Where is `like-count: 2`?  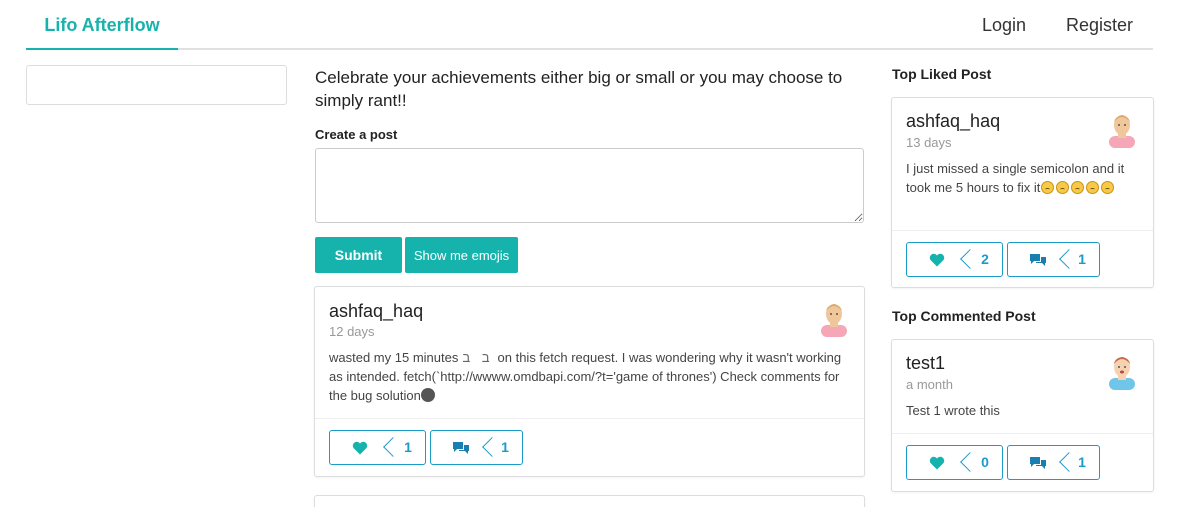 like-count: 2 is located at coordinates (985, 259).